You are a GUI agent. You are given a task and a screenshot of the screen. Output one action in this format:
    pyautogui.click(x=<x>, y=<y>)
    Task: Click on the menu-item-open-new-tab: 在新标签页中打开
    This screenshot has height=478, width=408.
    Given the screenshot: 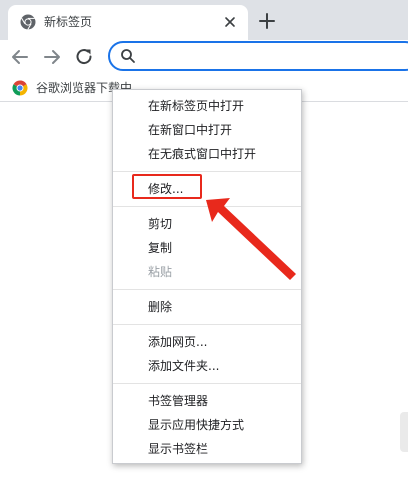 What is the action you would take?
    pyautogui.click(x=207, y=106)
    